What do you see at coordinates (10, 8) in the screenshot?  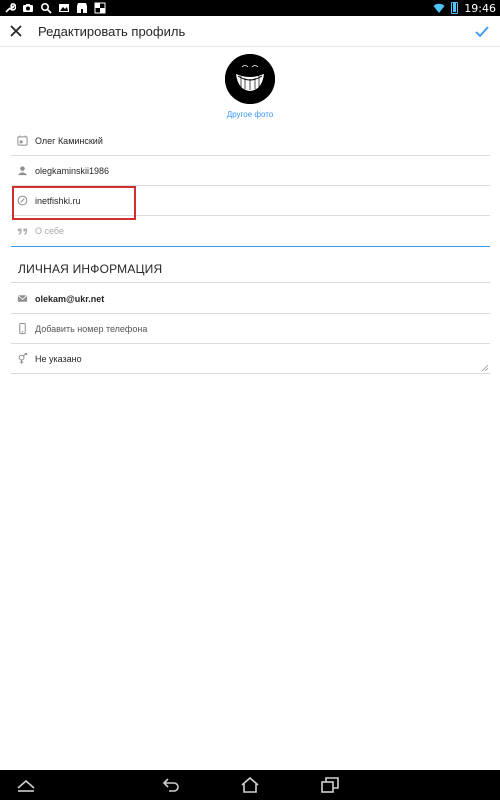 I see `wrench-icon` at bounding box center [10, 8].